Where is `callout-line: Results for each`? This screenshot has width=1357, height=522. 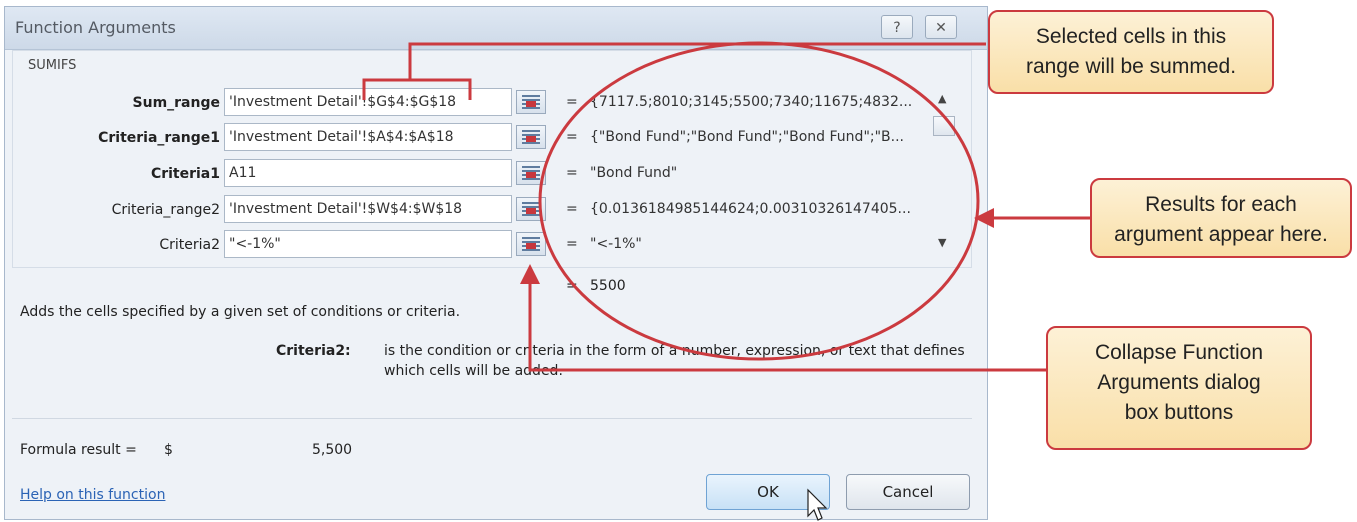
callout-line: Results for each is located at coordinates (1221, 204).